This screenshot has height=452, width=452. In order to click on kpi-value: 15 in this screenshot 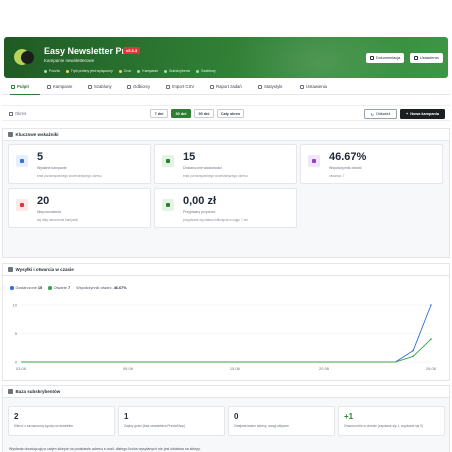, I will do `click(189, 157)`.